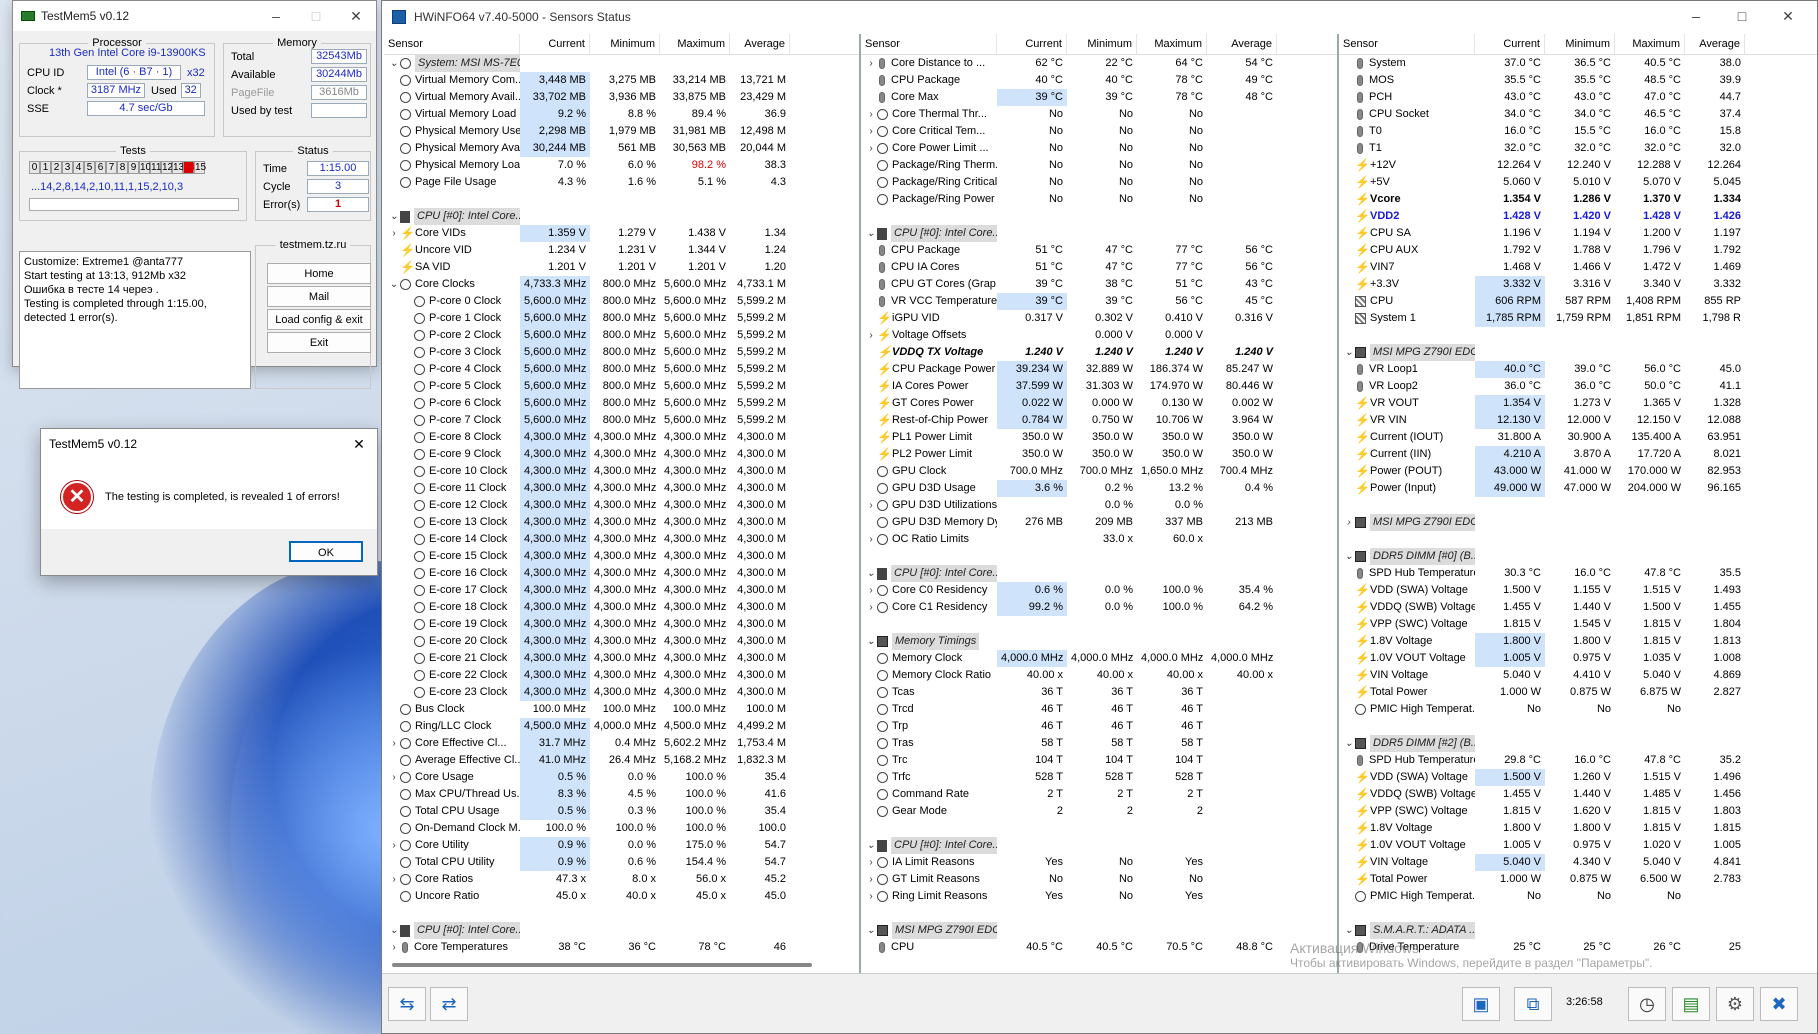 The image size is (1818, 1034). Describe the element at coordinates (1099, 114) in the screenshot. I see `sensor-row: › Core Thermal Thr... No No No` at that location.